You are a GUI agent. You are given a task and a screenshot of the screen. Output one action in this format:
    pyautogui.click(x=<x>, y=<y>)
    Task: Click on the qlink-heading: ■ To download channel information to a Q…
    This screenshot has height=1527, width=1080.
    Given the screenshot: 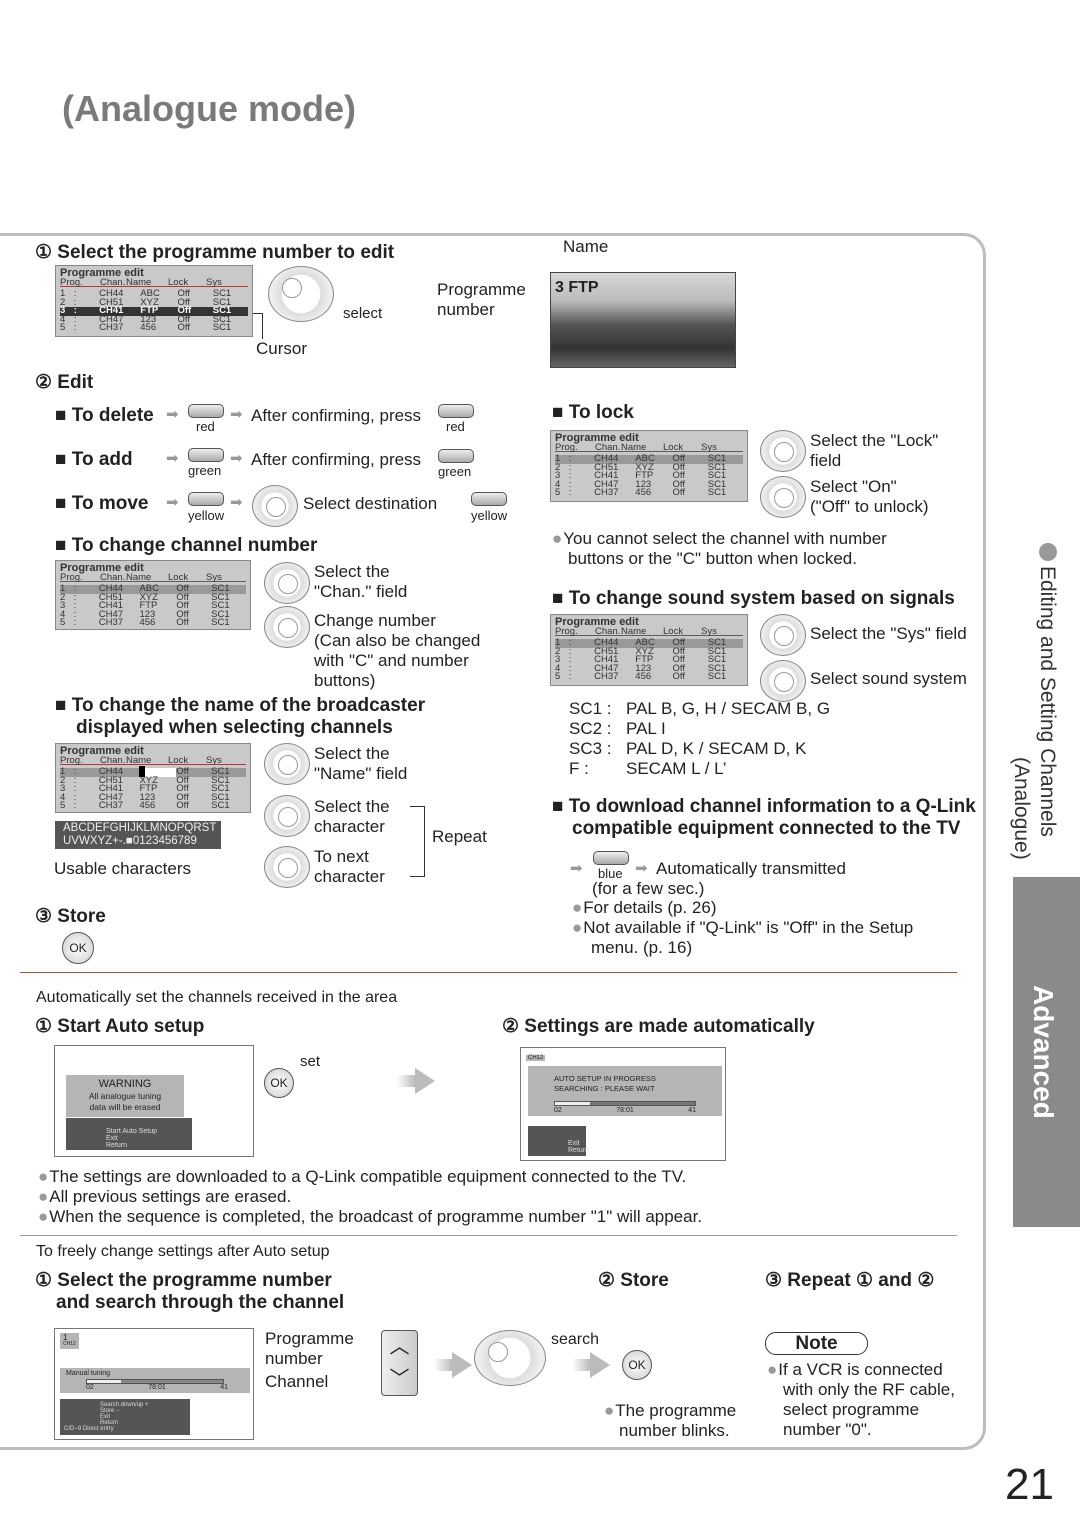 What is the action you would take?
    pyautogui.click(x=764, y=817)
    